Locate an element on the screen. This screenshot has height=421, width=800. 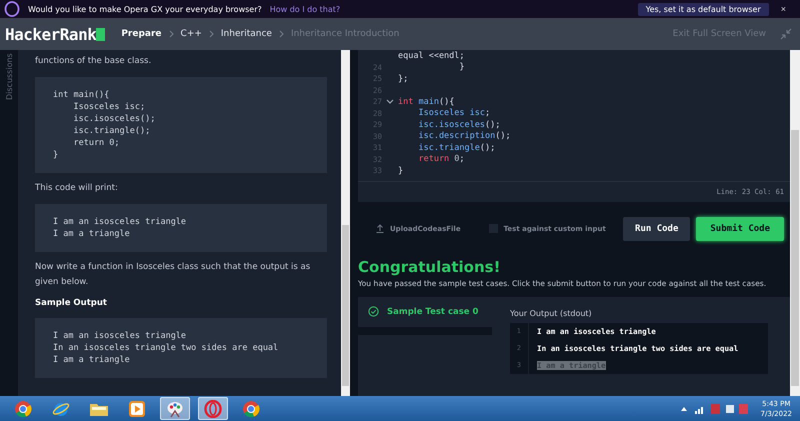
upload-icon is located at coordinates (380, 228).